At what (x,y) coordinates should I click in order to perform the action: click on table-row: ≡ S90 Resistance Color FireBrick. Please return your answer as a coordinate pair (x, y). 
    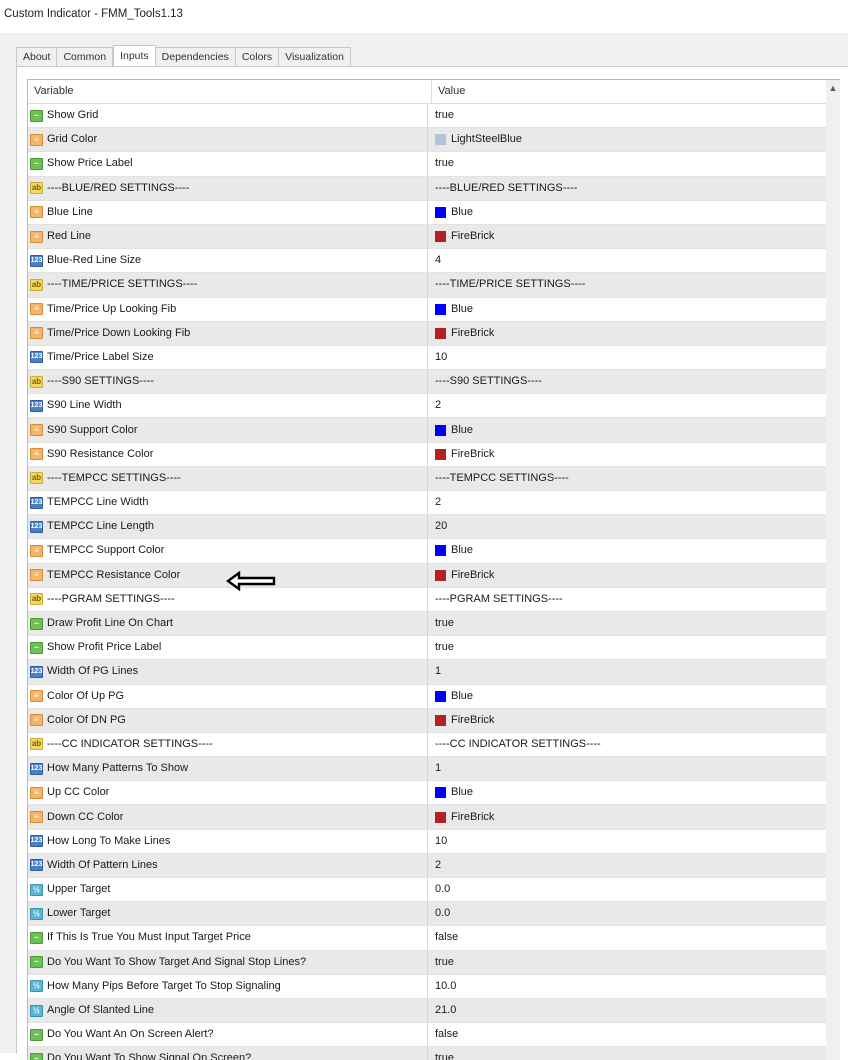
    Looking at the image, I should click on (434, 454).